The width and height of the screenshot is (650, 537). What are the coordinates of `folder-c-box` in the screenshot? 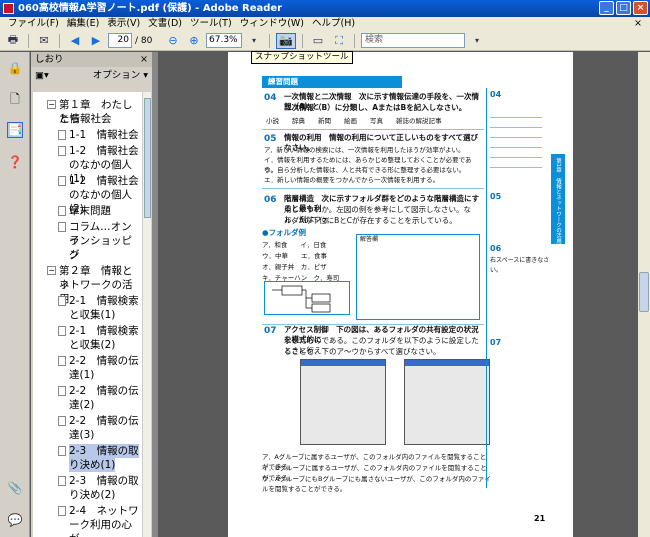 It's located at (321, 308).